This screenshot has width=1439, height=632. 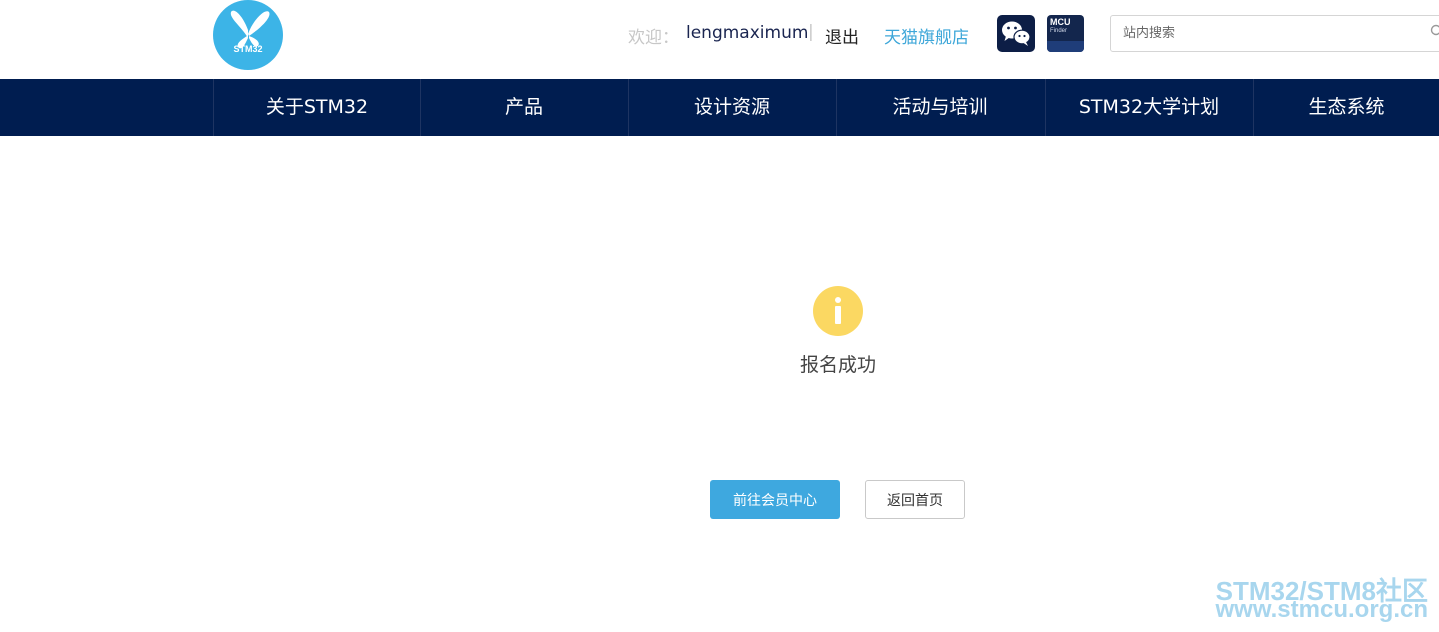 I want to click on nav-item-design-resources: 设计资源, so click(x=731, y=107).